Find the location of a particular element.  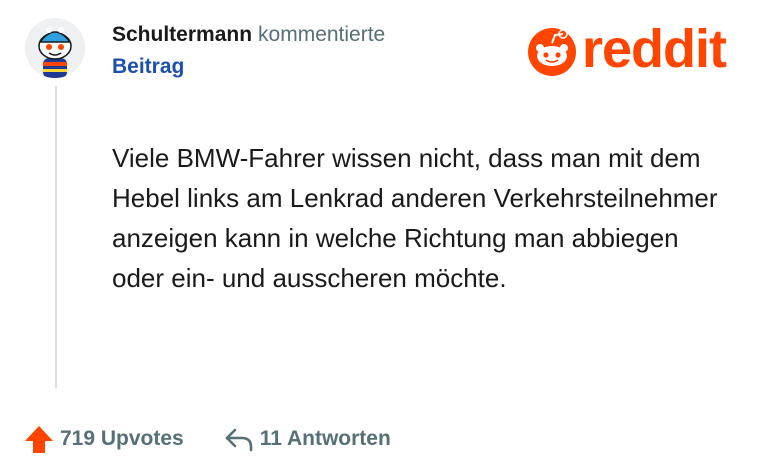

author-name: Schultermann is located at coordinates (182, 34).